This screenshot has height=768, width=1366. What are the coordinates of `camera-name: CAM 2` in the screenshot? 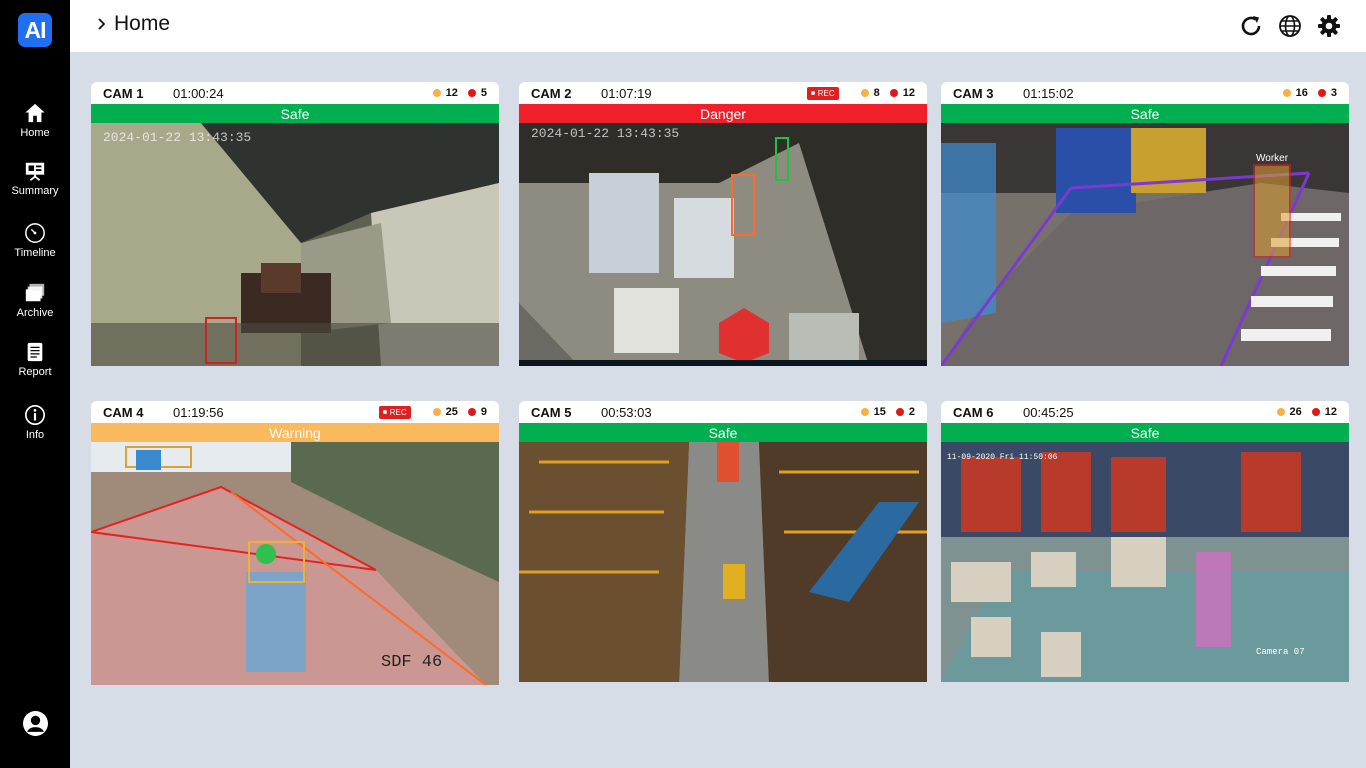 It's located at (551, 93).